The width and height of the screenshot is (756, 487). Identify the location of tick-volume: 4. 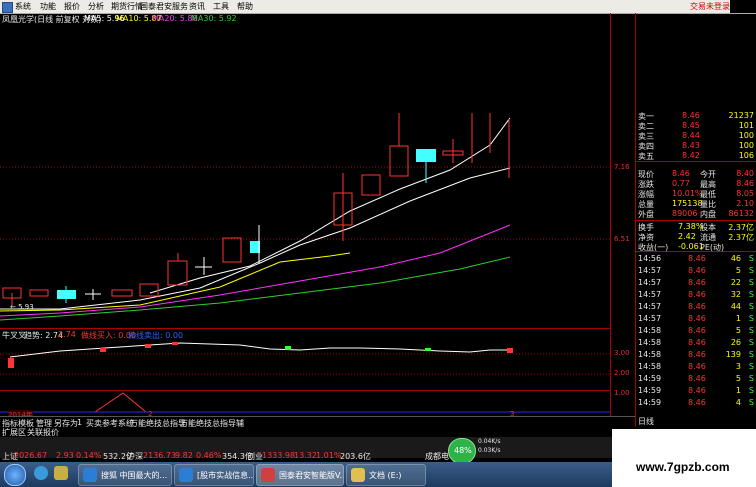
(738, 402).